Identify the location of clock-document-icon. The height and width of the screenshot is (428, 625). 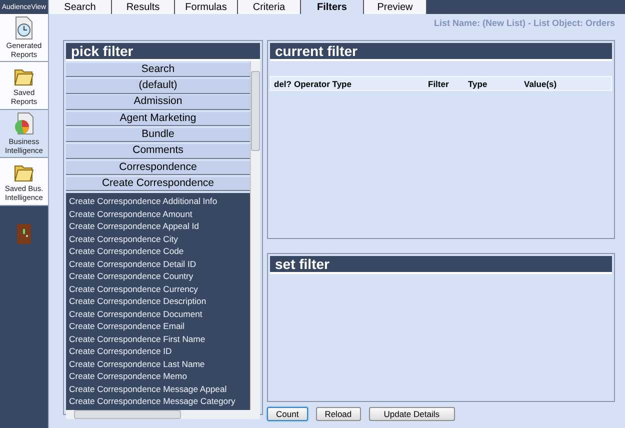
(24, 28).